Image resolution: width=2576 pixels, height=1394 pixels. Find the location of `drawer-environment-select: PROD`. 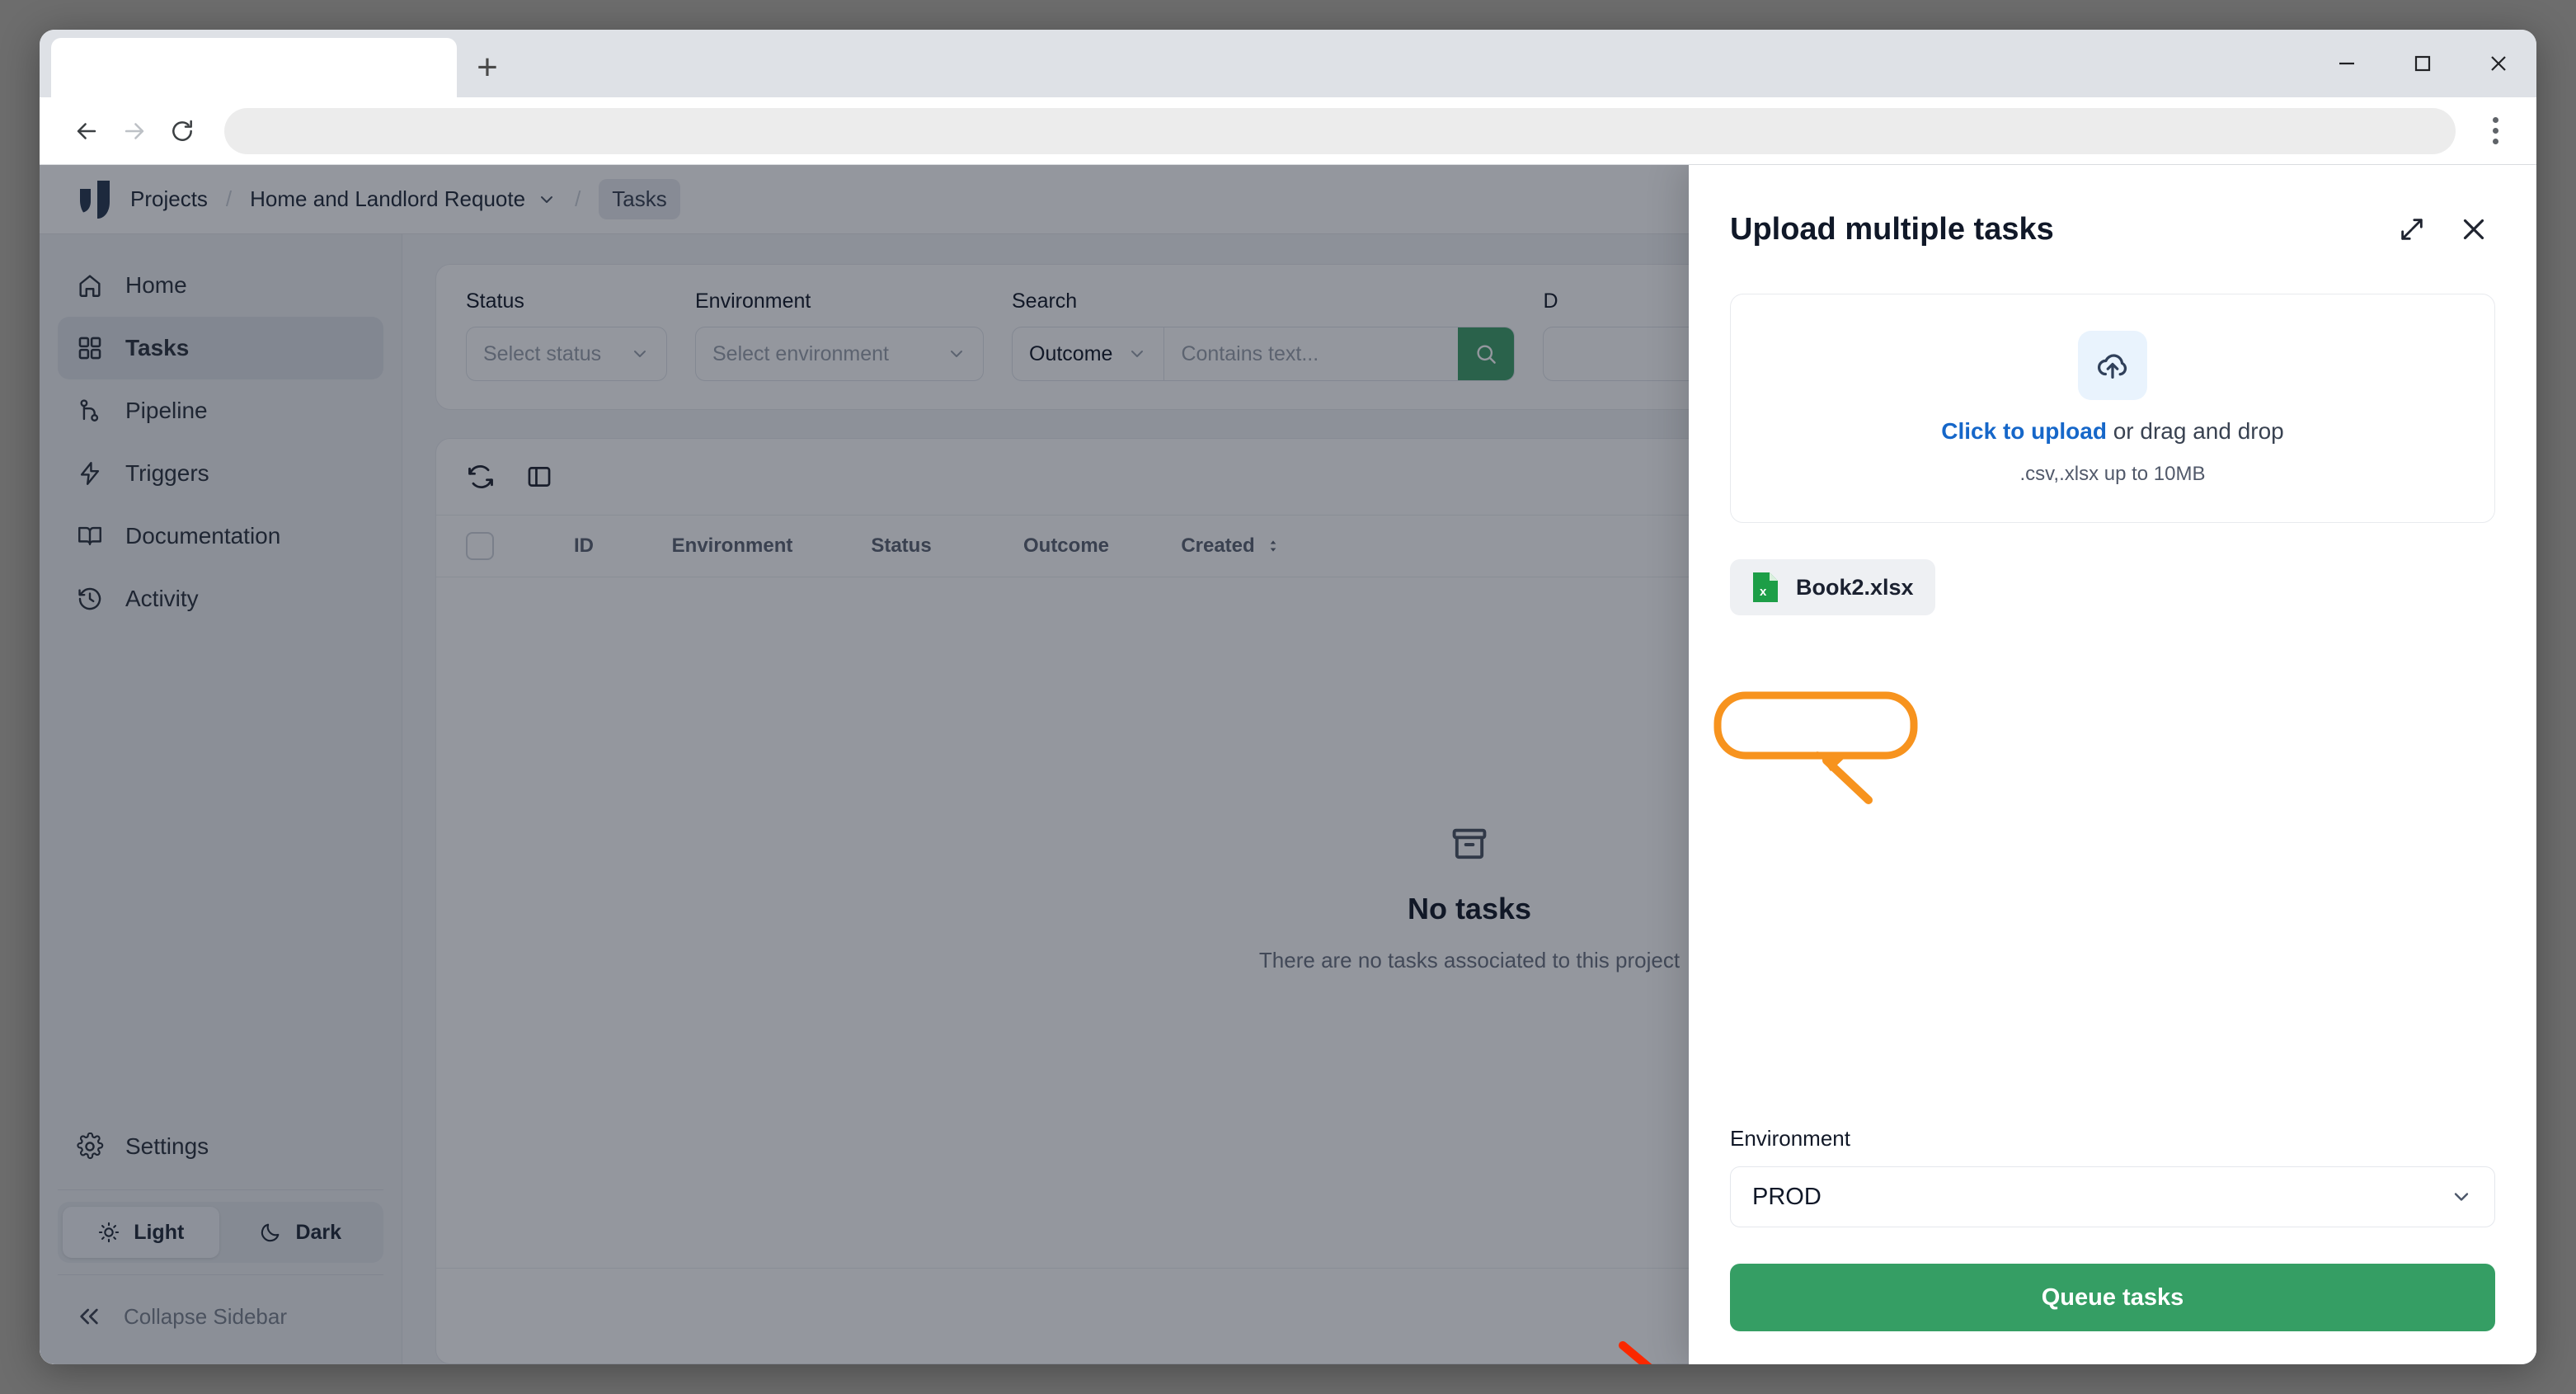

drawer-environment-select: PROD is located at coordinates (2112, 1197).